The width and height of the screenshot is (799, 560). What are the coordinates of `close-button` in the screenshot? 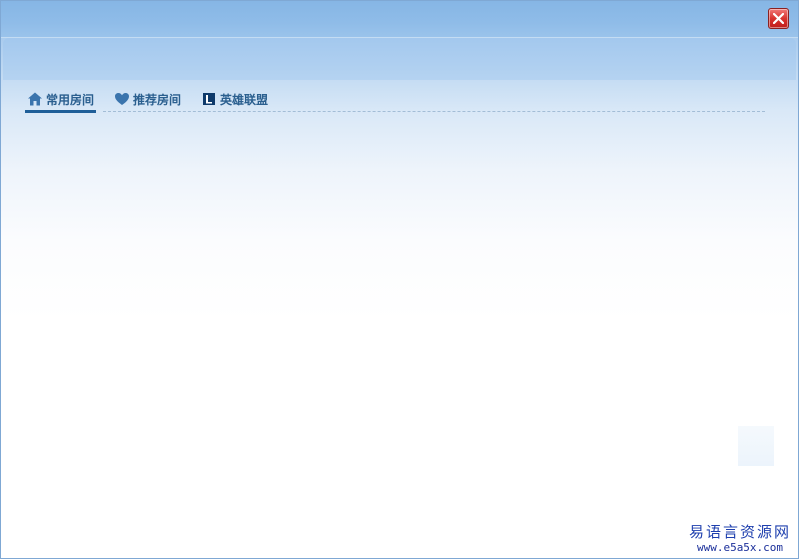 It's located at (778, 18).